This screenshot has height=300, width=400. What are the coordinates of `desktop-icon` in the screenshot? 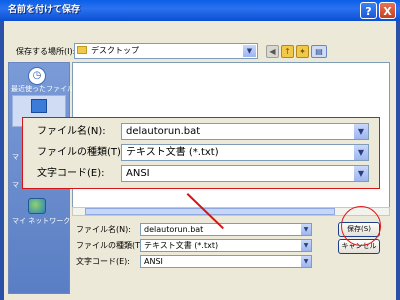 It's located at (39, 106).